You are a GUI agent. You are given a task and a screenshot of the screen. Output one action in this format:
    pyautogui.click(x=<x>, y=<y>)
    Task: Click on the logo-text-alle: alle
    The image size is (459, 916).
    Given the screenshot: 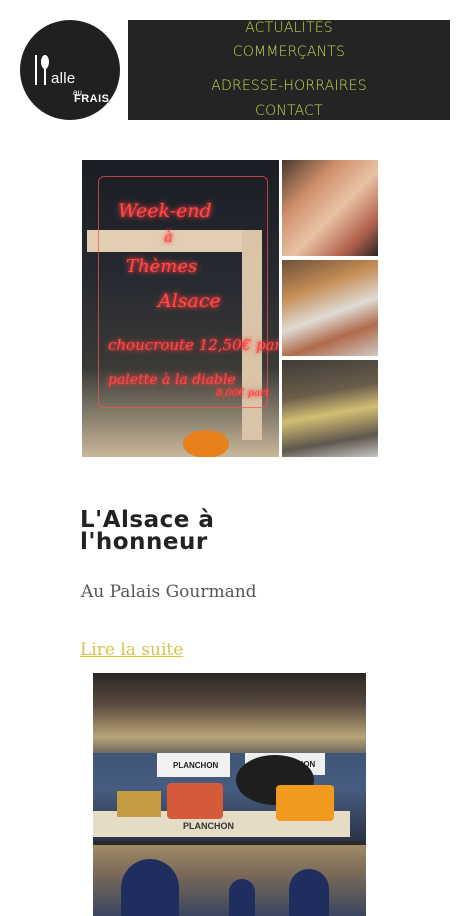 What is the action you would take?
    pyautogui.click(x=63, y=78)
    